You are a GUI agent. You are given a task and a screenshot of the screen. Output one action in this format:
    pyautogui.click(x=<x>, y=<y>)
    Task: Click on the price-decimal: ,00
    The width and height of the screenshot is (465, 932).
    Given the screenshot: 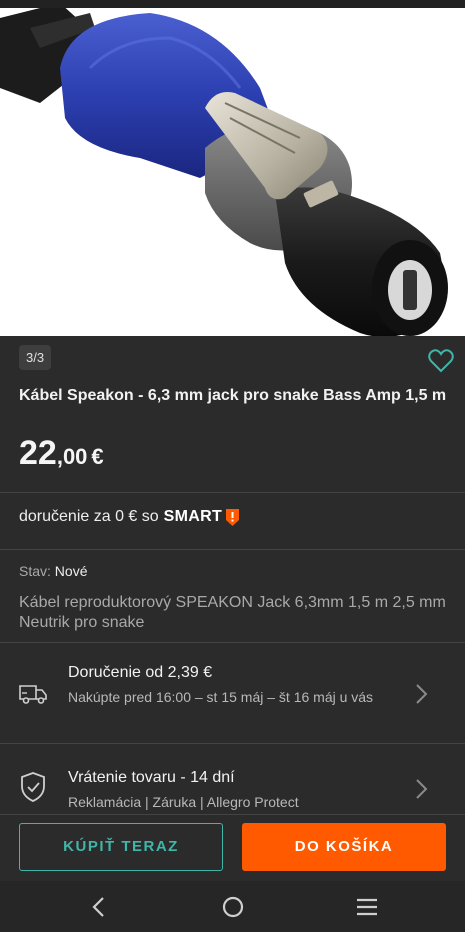 What is the action you would take?
    pyautogui.click(x=72, y=456)
    